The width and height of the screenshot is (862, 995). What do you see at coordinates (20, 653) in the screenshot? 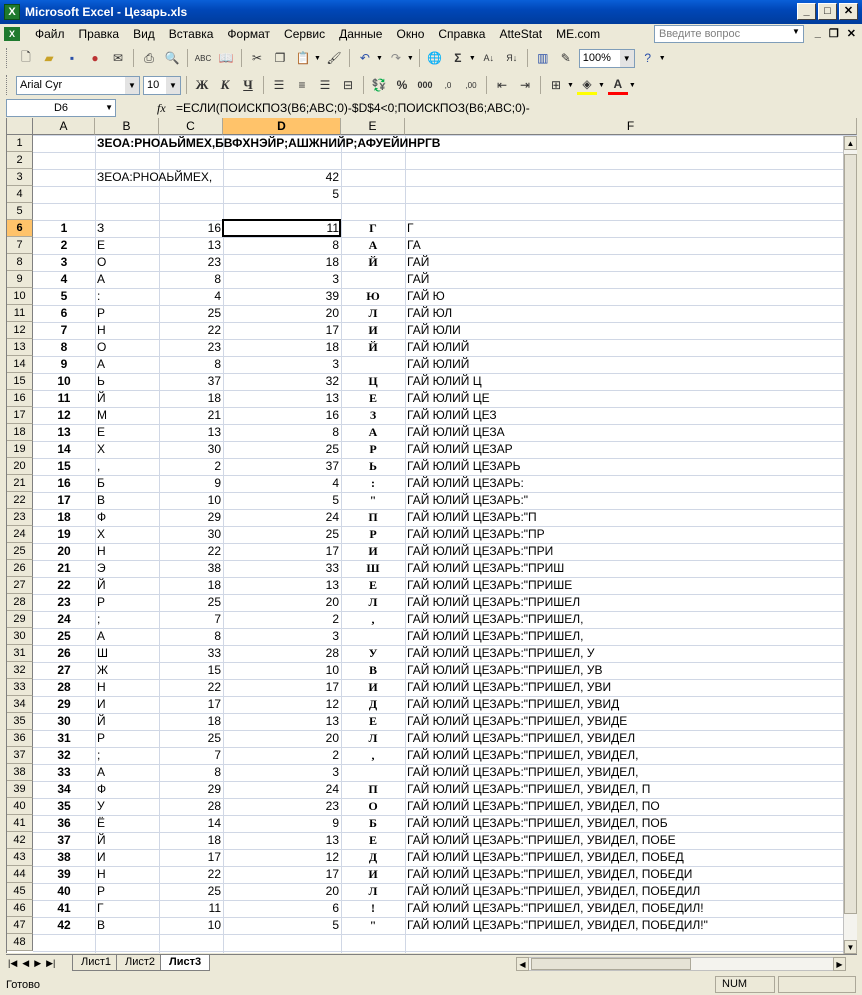
I see `row-header: 31` at bounding box center [20, 653].